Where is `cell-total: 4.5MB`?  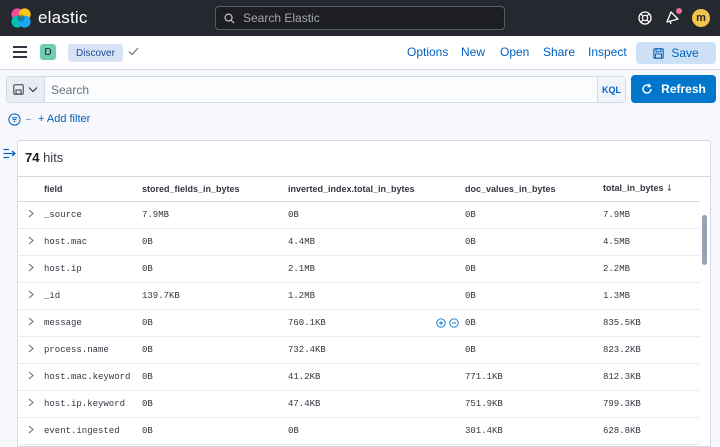
cell-total: 4.5MB is located at coordinates (651, 242).